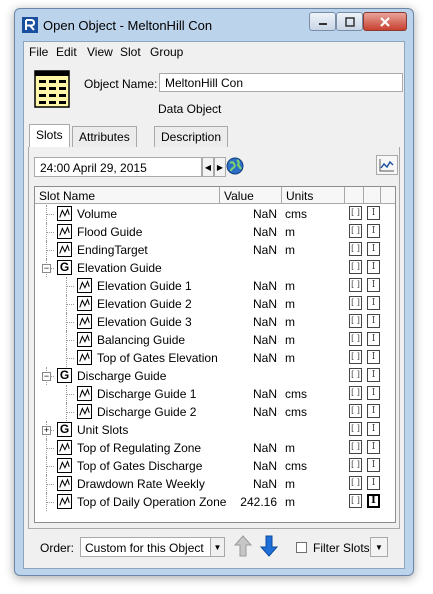  I want to click on table-row: Top of Gates Elevation NaN m [ ] I, so click(215, 358).